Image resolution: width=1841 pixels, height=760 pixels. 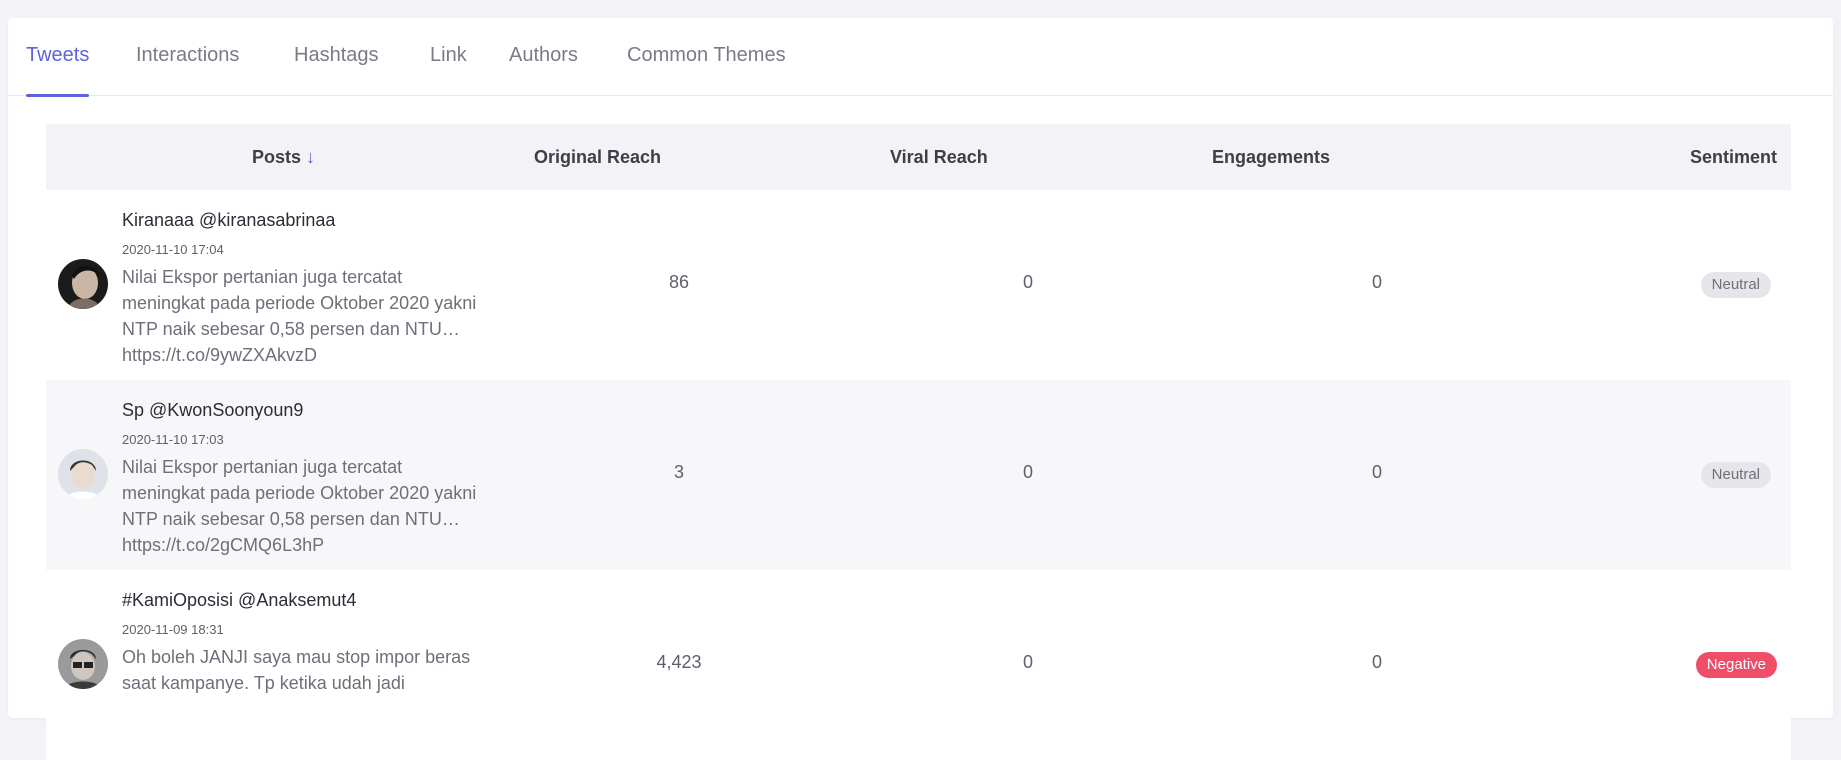 I want to click on sentiment-badge: Negative, so click(x=1736, y=665).